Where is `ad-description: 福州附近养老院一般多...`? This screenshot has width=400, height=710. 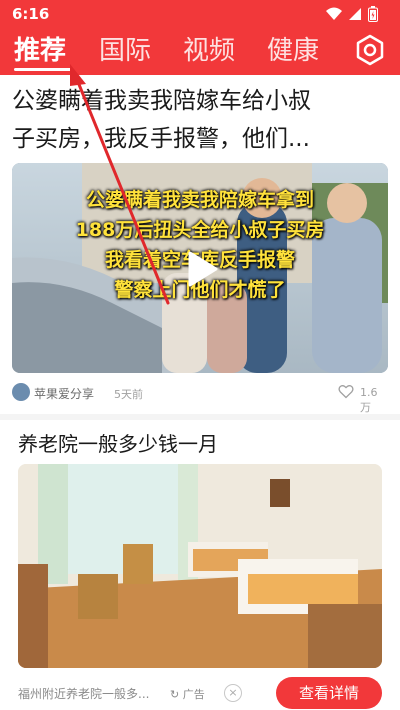 ad-description: 福州附近养老院一般多... is located at coordinates (84, 694).